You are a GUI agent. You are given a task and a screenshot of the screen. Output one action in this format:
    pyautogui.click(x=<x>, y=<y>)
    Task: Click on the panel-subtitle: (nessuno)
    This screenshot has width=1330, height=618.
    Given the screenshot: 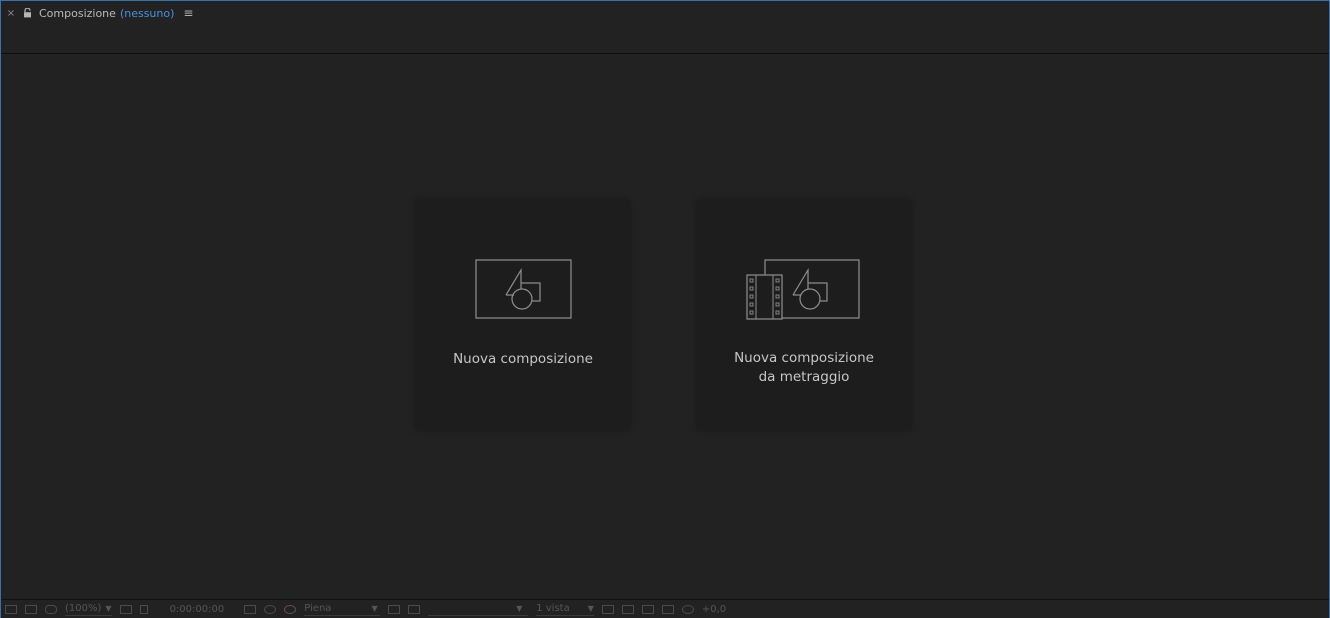 What is the action you would take?
    pyautogui.click(x=147, y=13)
    